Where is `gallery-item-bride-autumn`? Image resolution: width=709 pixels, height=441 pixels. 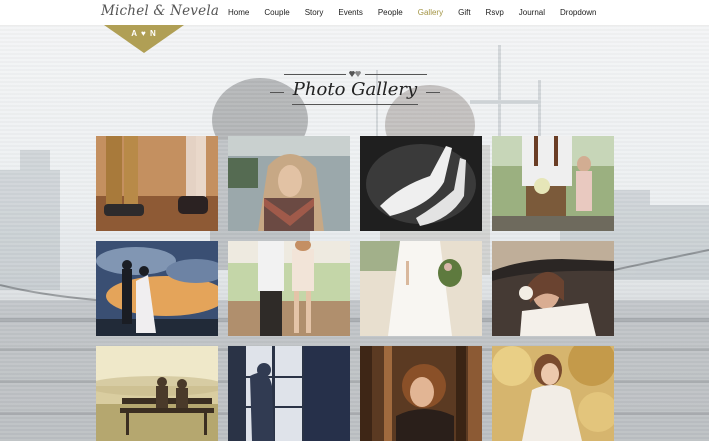
gallery-item-bride-autumn is located at coordinates (553, 393).